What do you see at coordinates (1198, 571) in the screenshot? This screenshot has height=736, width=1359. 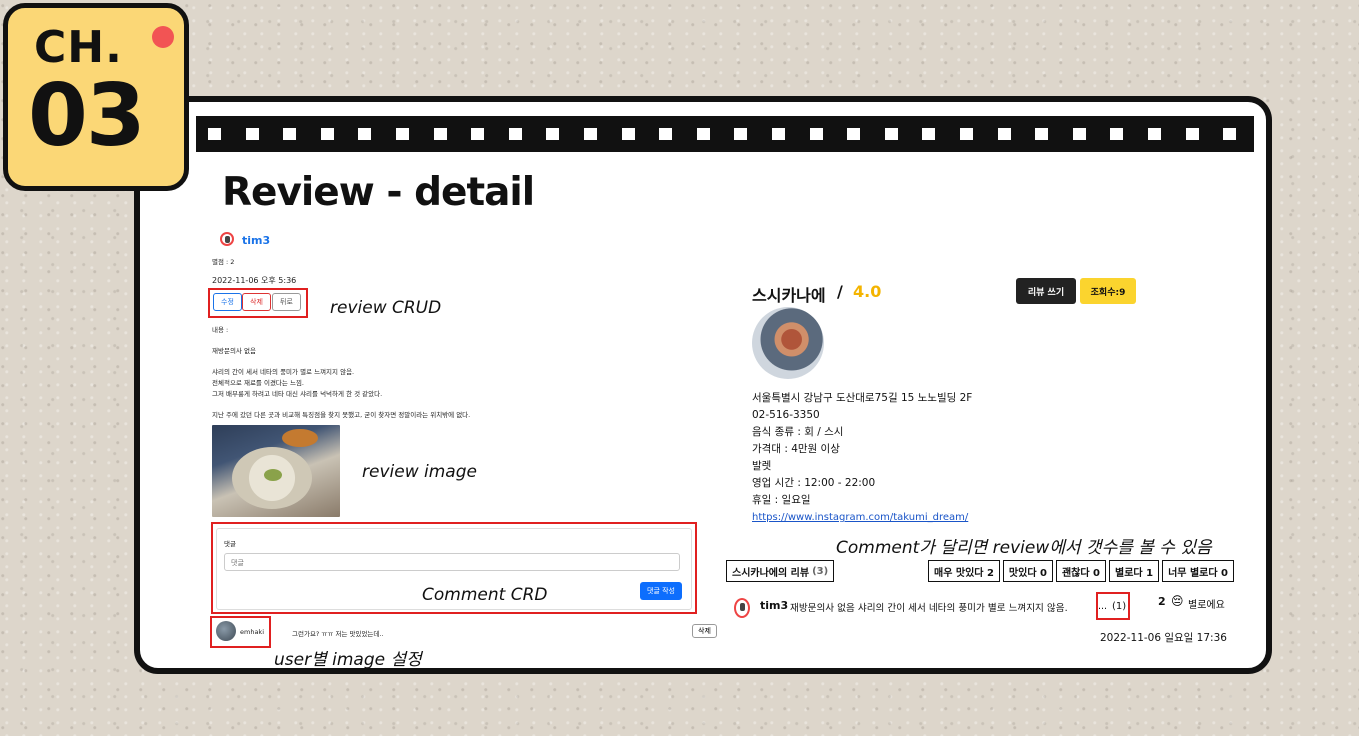 I see `filter-very-bad: 너무 별로다 0` at bounding box center [1198, 571].